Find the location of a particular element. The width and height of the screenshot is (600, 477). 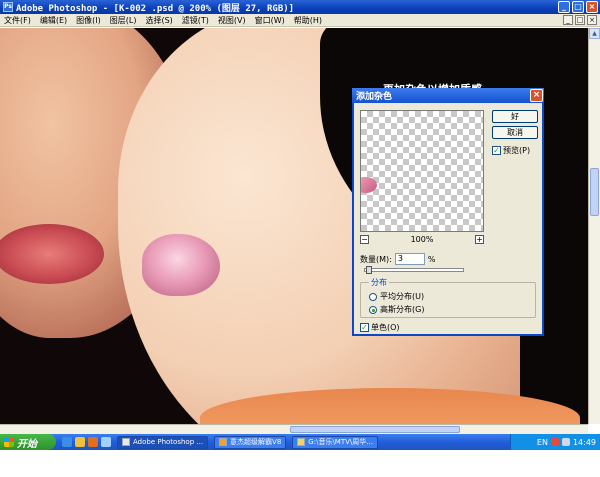

quick-launch is located at coordinates (86, 442).